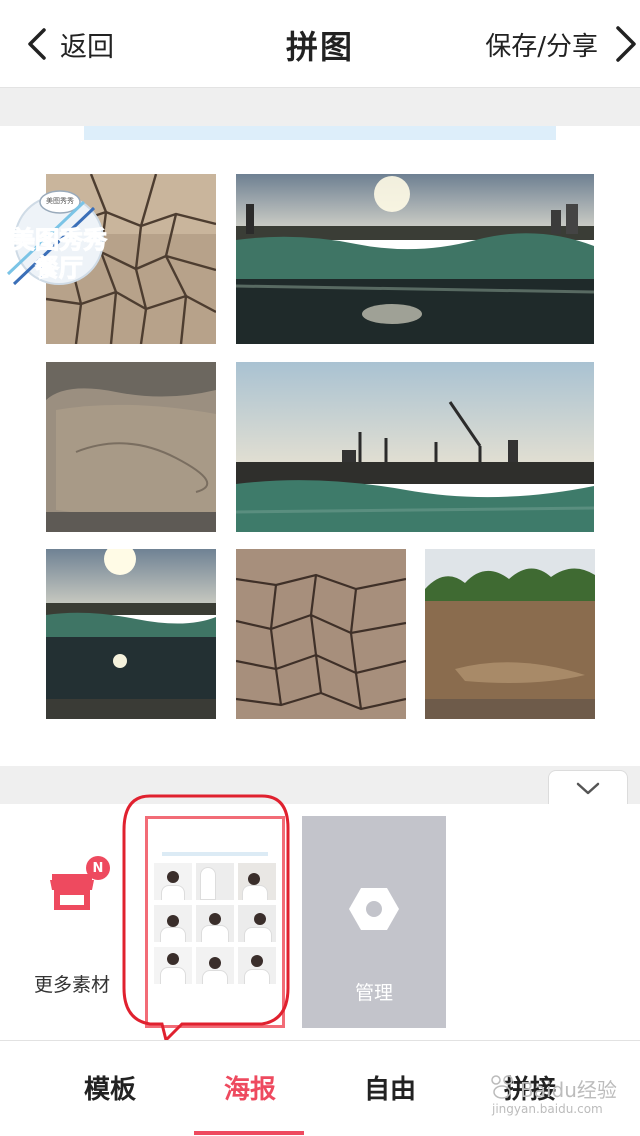 The image size is (640, 1136). I want to click on sticker-badge-text: 美图秀秀, so click(60, 201).